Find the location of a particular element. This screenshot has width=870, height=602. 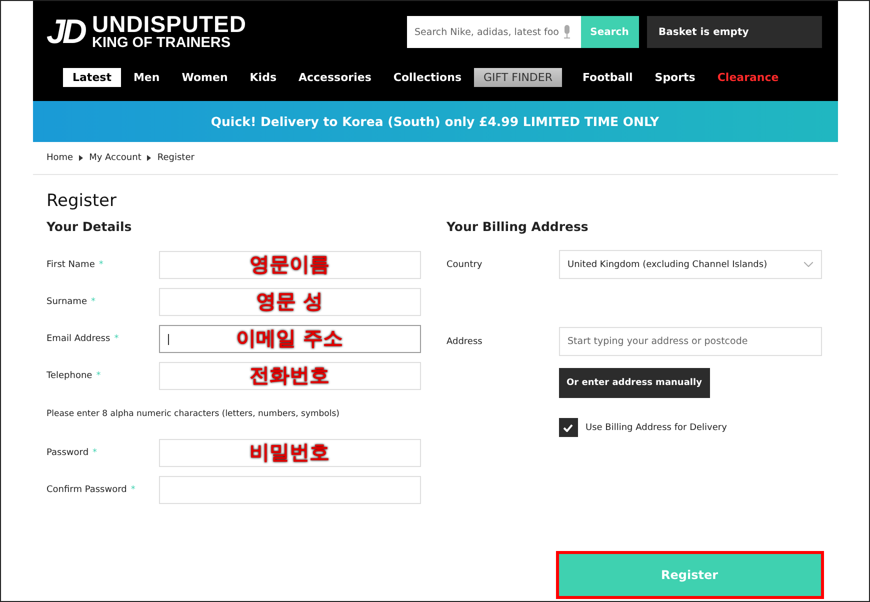

nav-link: Football is located at coordinates (607, 77).